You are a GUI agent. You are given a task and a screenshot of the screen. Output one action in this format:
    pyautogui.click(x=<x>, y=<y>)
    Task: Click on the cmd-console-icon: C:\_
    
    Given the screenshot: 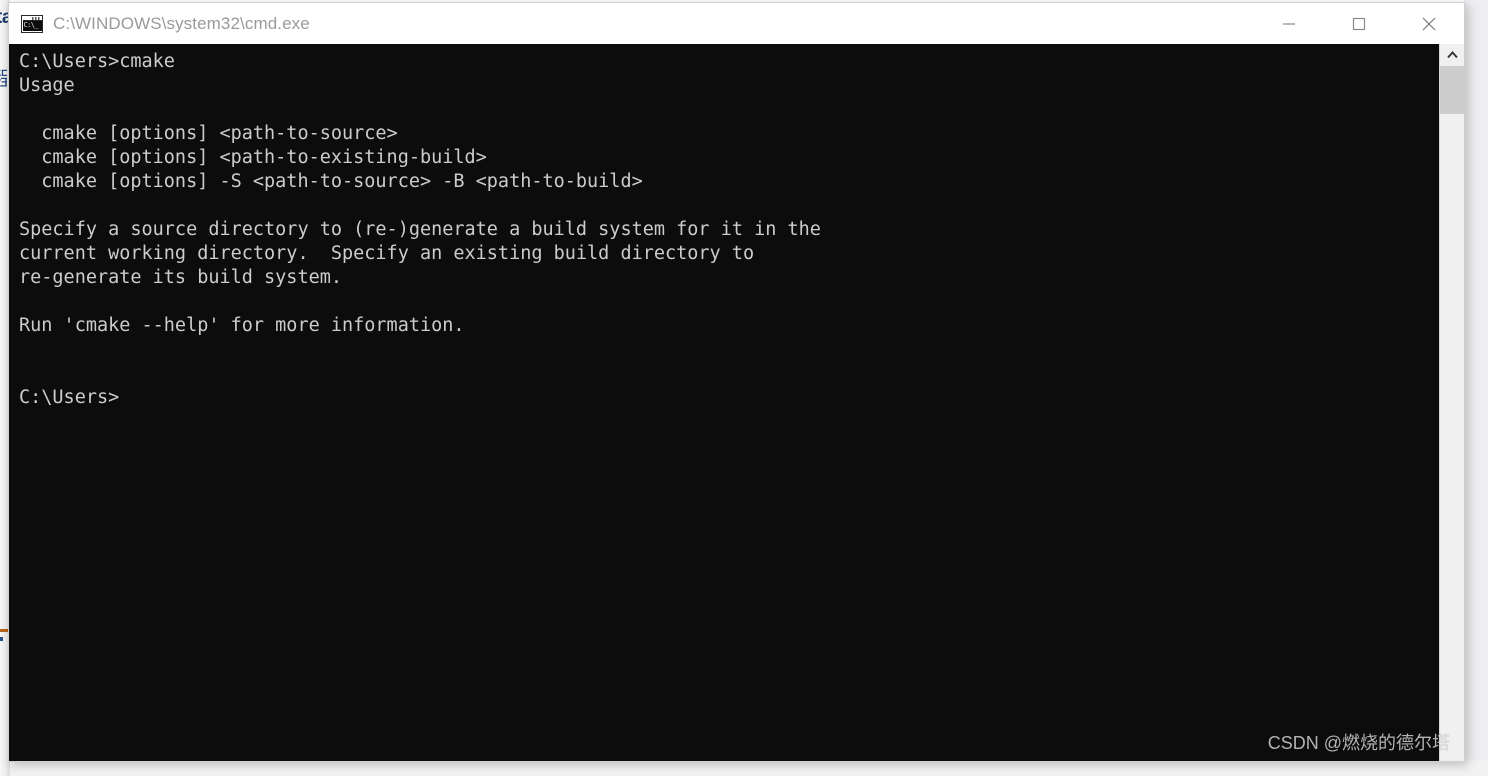 What is the action you would take?
    pyautogui.click(x=32, y=23)
    